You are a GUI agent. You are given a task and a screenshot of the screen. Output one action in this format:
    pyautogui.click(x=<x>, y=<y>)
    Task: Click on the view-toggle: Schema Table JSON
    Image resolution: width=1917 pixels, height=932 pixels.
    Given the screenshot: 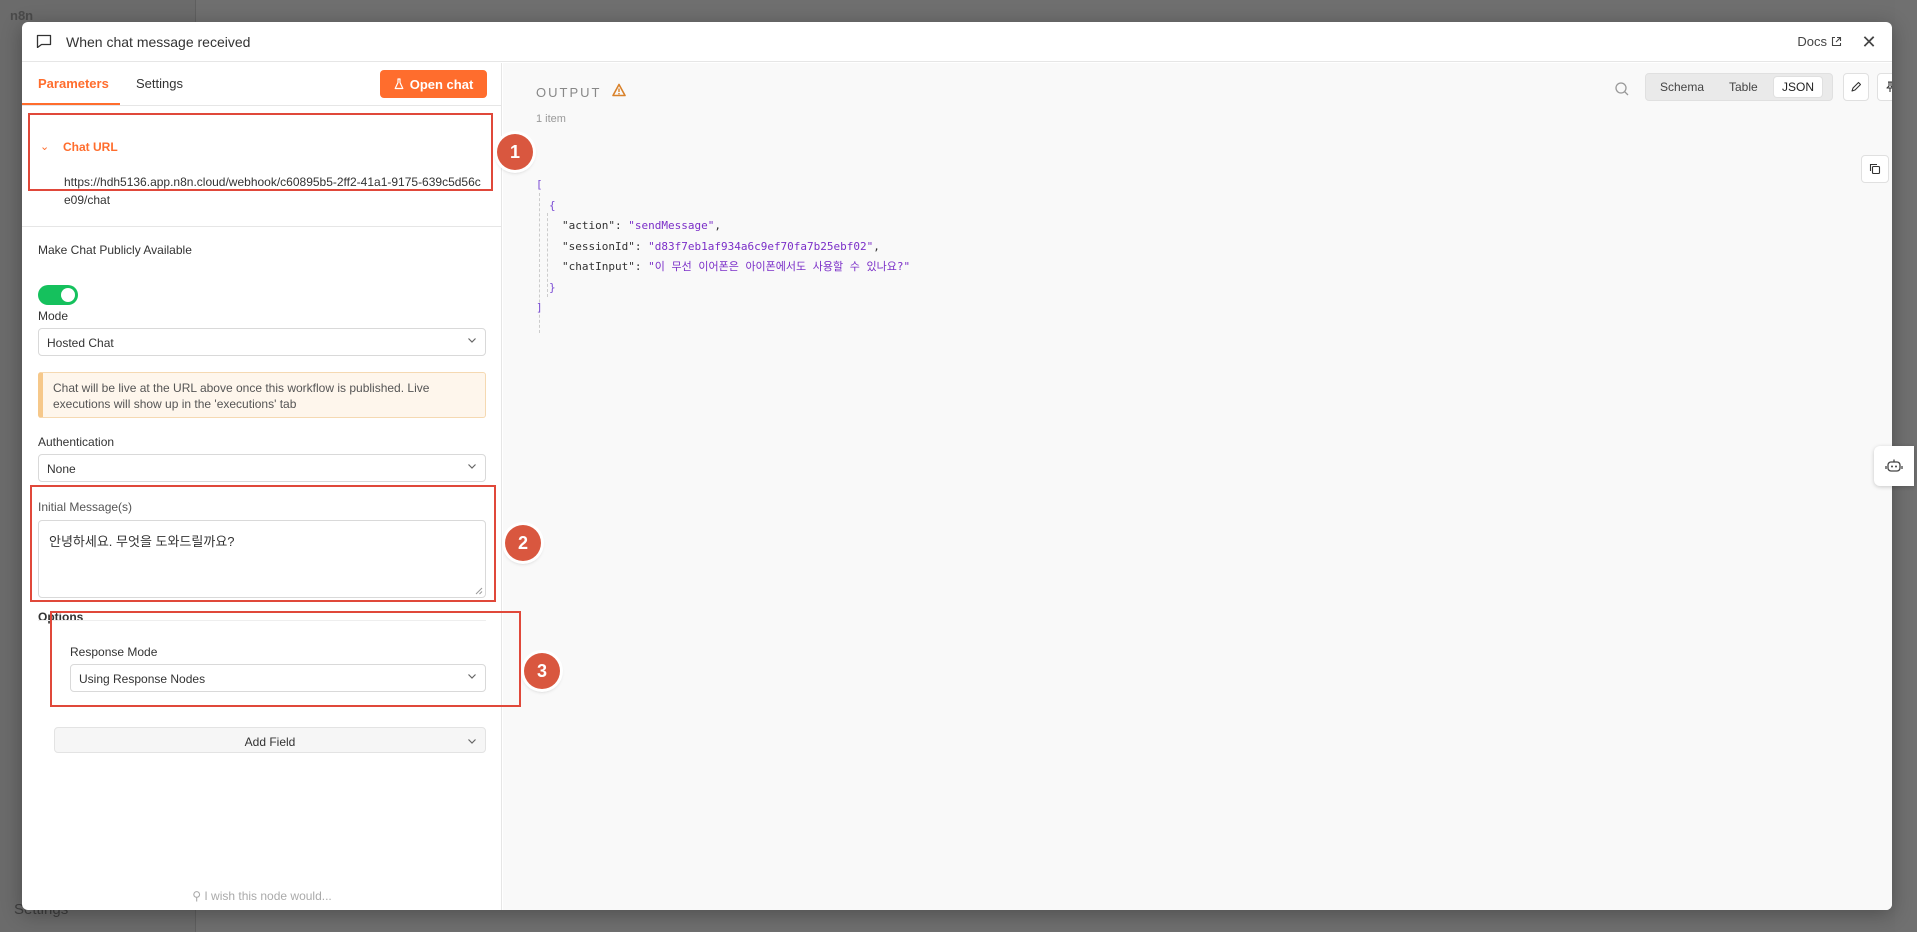 What is the action you would take?
    pyautogui.click(x=1739, y=87)
    